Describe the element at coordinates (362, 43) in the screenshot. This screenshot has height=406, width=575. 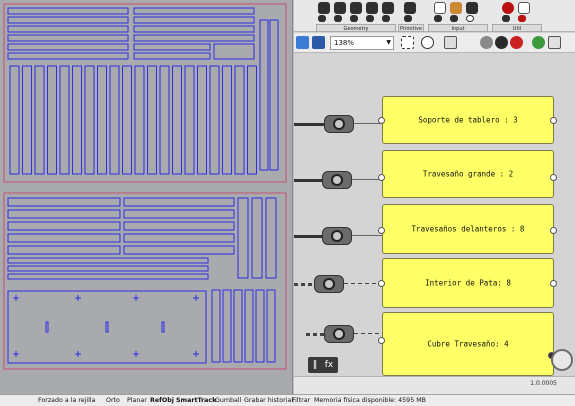
I see `zoom-select: 138% ▼` at that location.